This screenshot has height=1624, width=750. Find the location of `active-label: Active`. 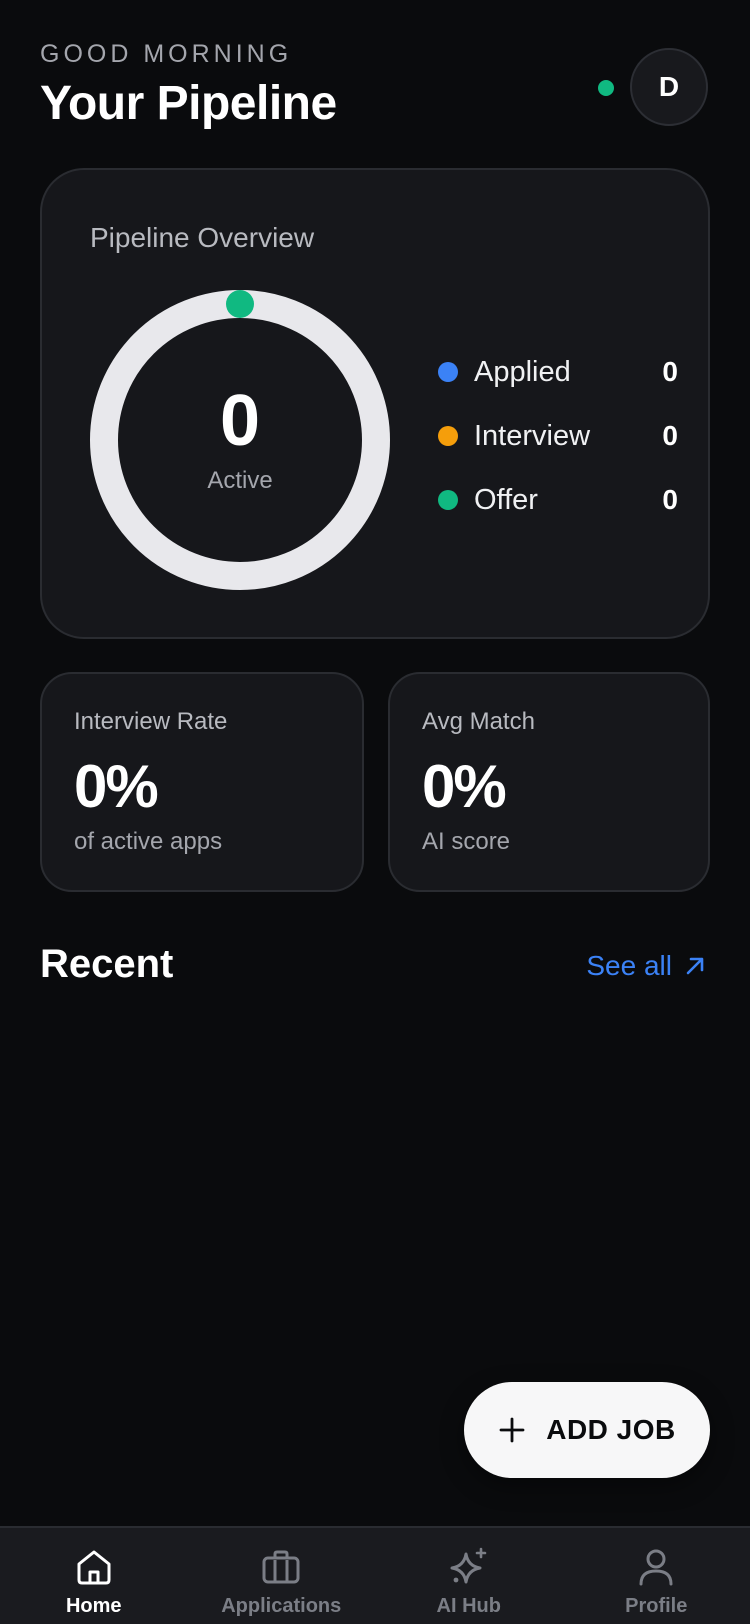

active-label: Active is located at coordinates (240, 480).